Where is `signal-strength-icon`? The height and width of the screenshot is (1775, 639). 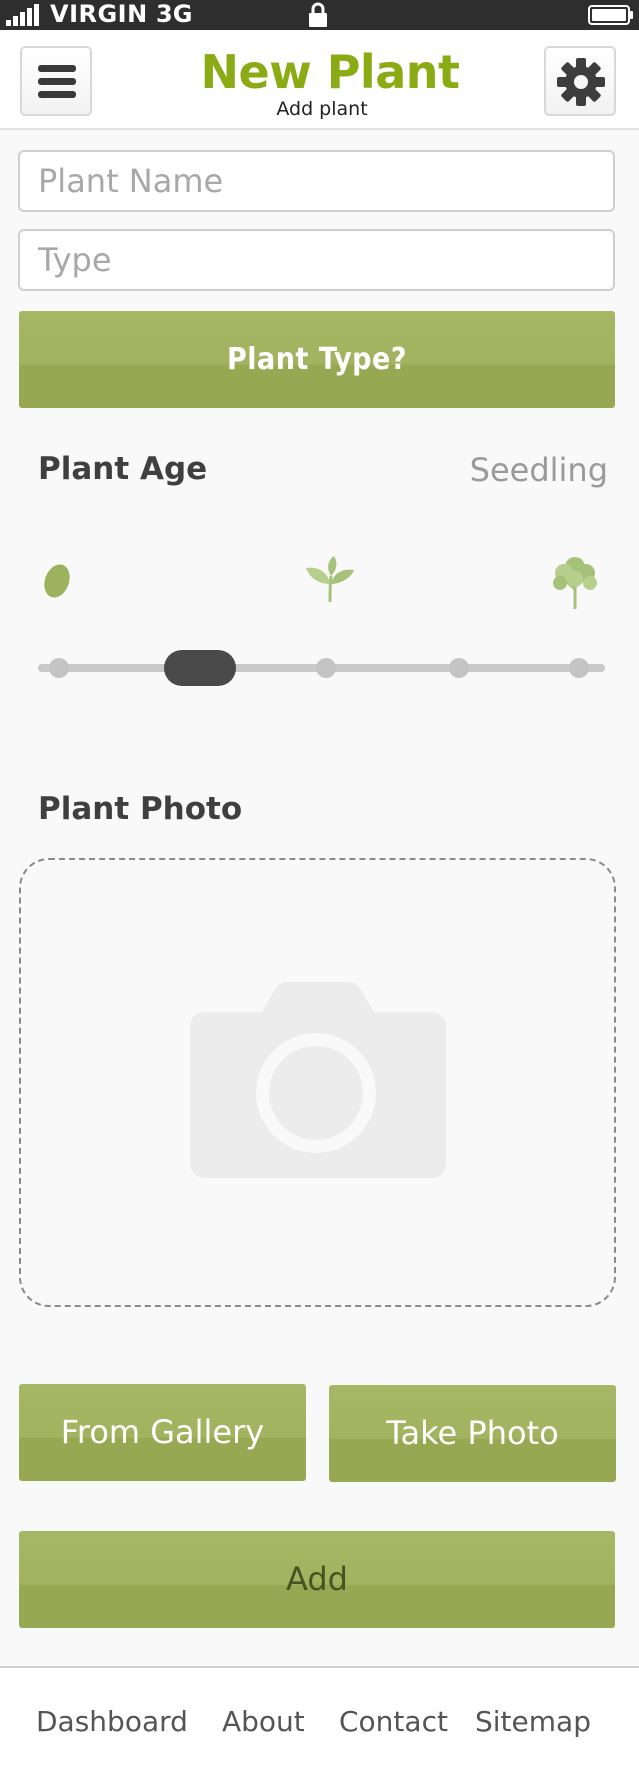
signal-strength-icon is located at coordinates (26, 15).